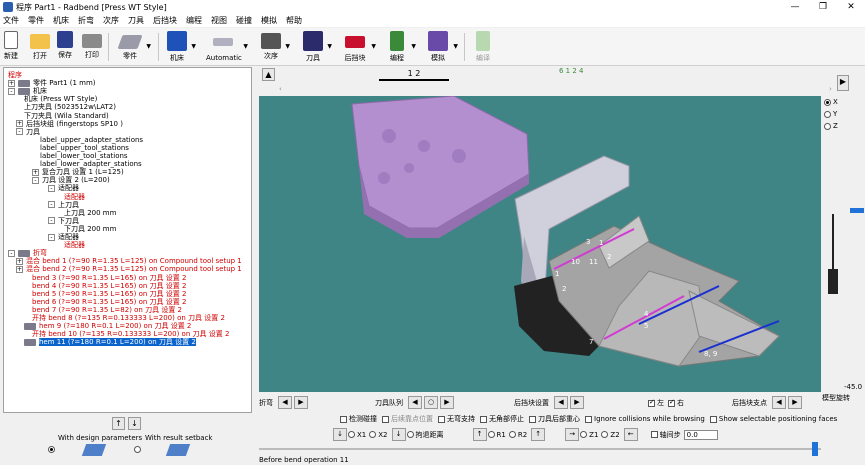 This screenshot has height=465, width=865. I want to click on r-up-button: ↑, so click(479, 434).